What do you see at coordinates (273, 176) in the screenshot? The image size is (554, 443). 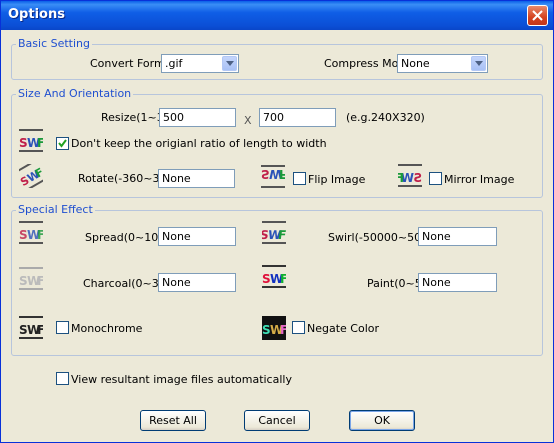 I see `swf-flip-icon: S W F` at bounding box center [273, 176].